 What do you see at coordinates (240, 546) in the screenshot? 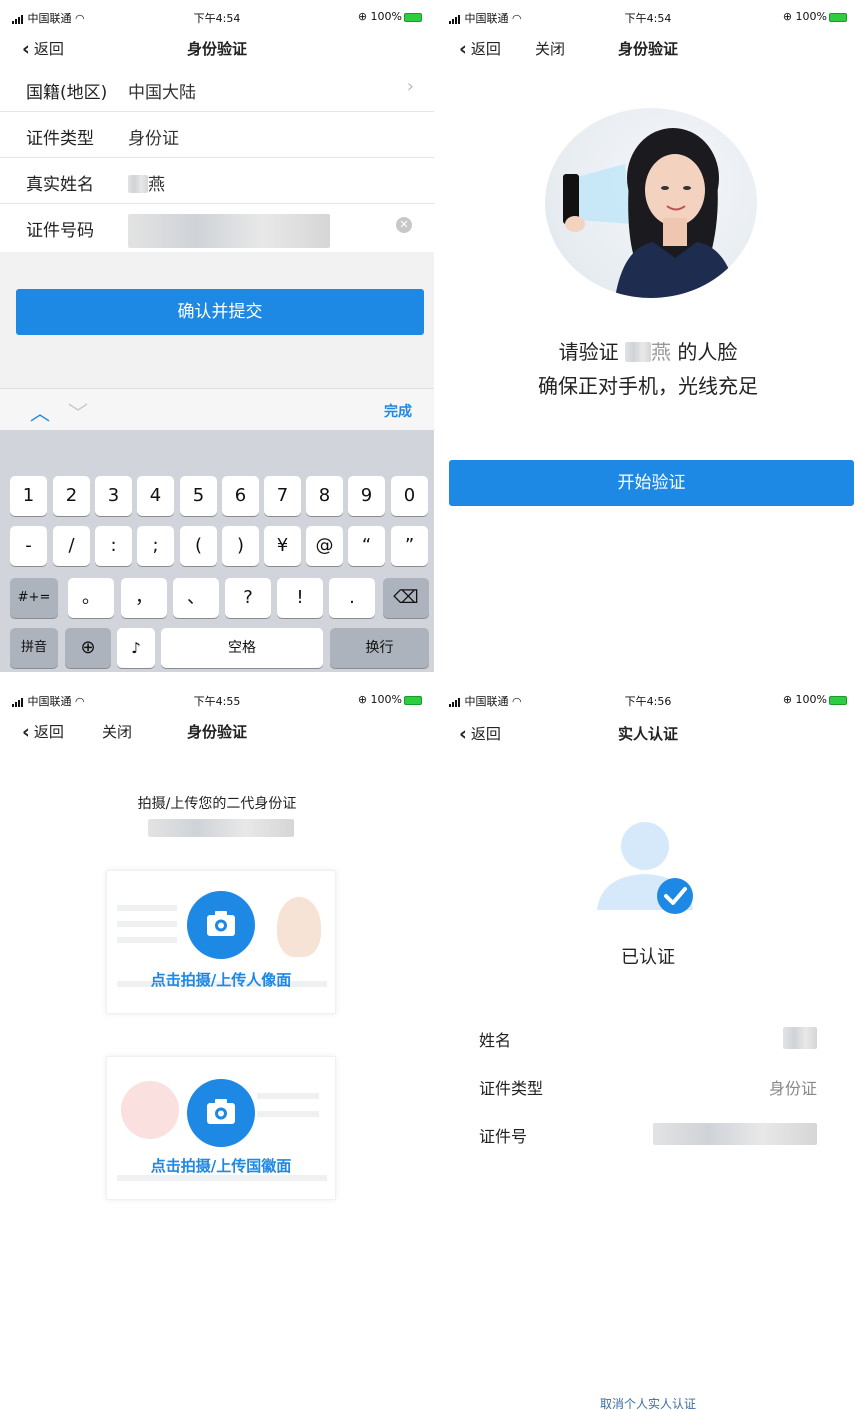
I see `key: )` at bounding box center [240, 546].